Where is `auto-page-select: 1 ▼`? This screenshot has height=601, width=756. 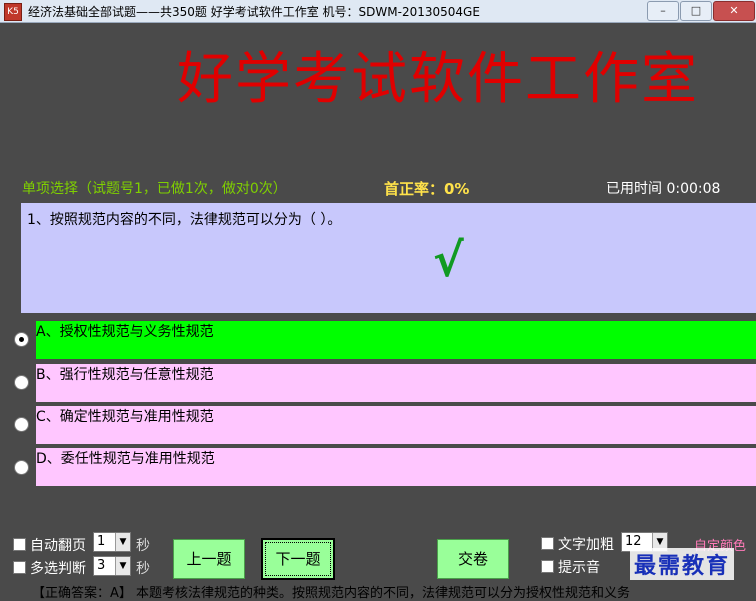
auto-page-select: 1 ▼ is located at coordinates (112, 542).